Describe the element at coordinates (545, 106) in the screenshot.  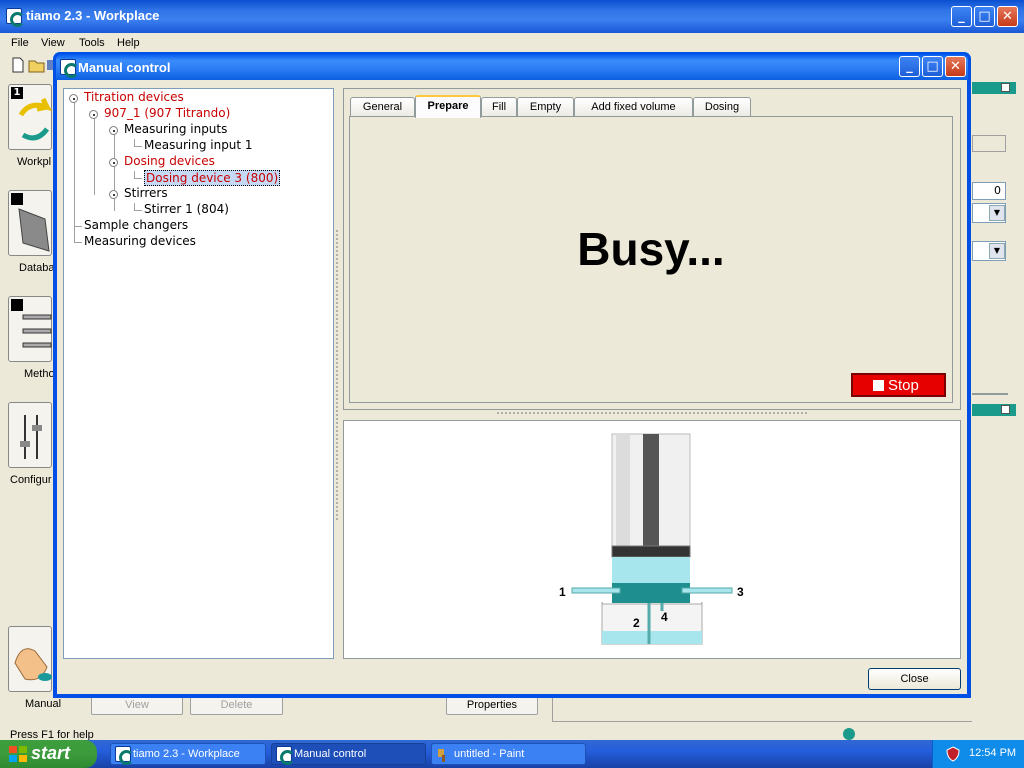
I see `tab-empty: Empty` at that location.